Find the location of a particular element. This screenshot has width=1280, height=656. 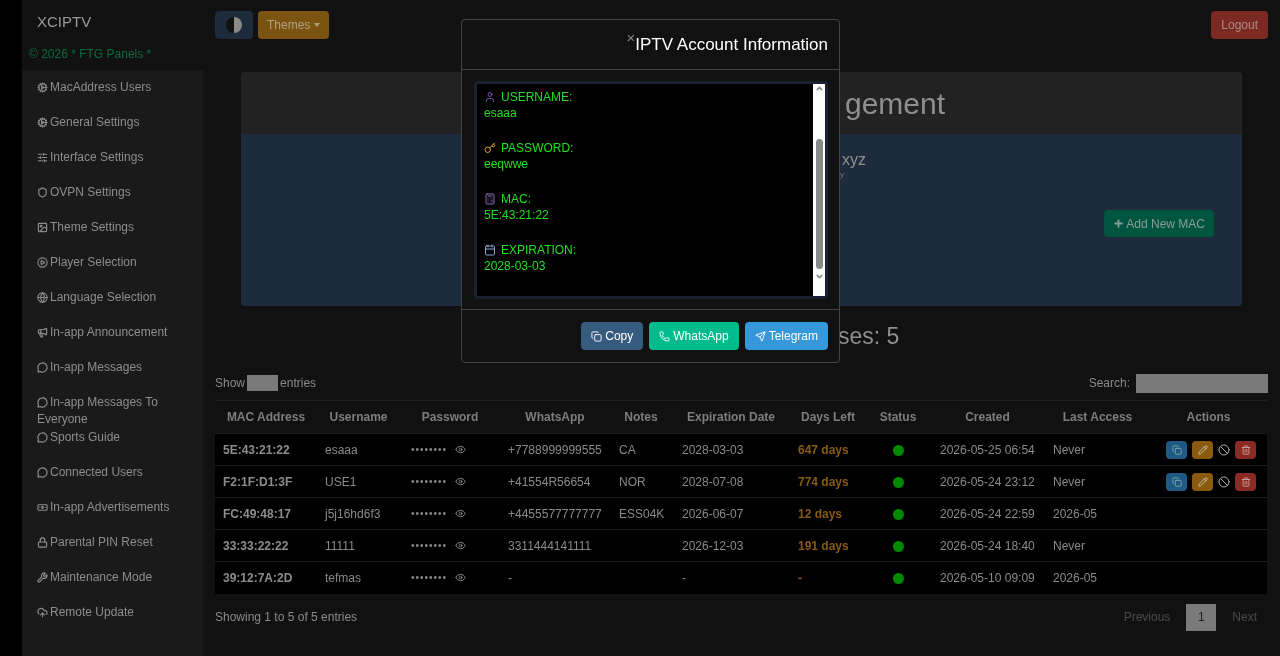

sidebar-item: General Settings is located at coordinates (112, 131).